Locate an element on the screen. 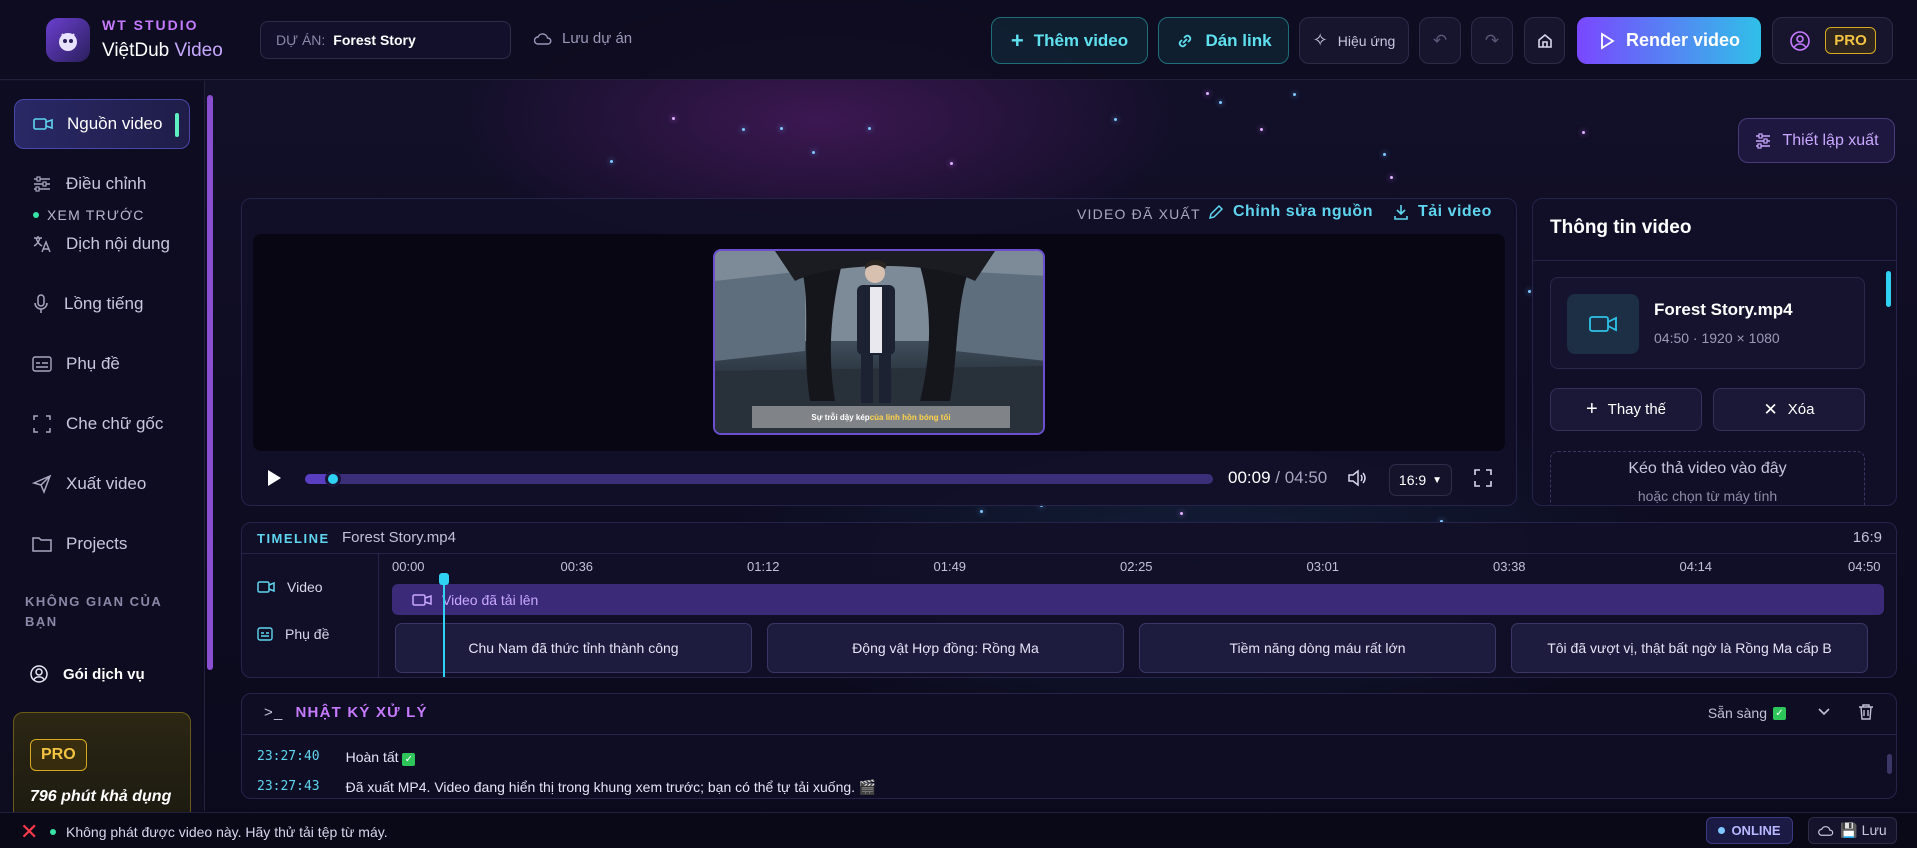  user-circle-icon is located at coordinates (39, 674).